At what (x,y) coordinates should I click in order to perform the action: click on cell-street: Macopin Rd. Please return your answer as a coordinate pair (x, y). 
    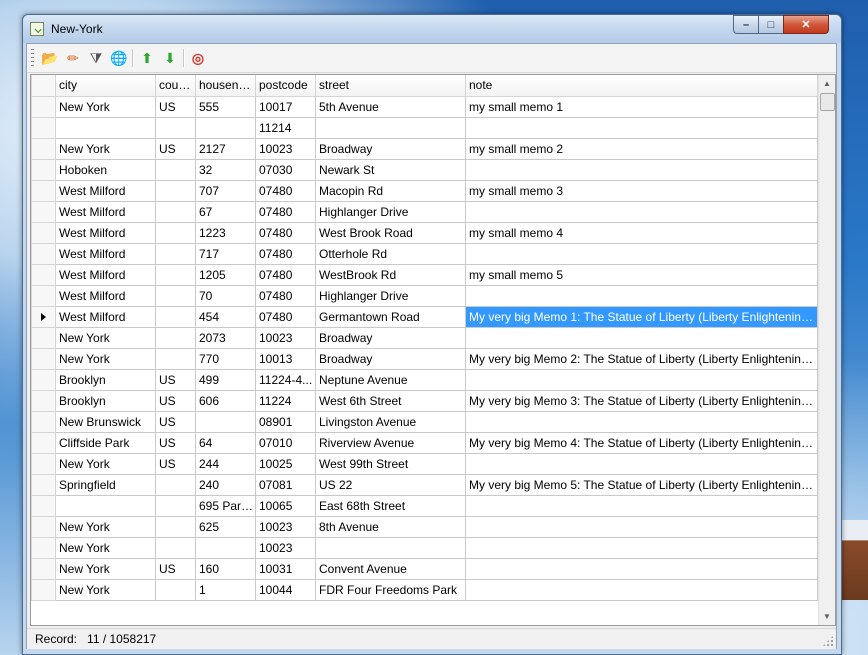
    Looking at the image, I should click on (390, 190).